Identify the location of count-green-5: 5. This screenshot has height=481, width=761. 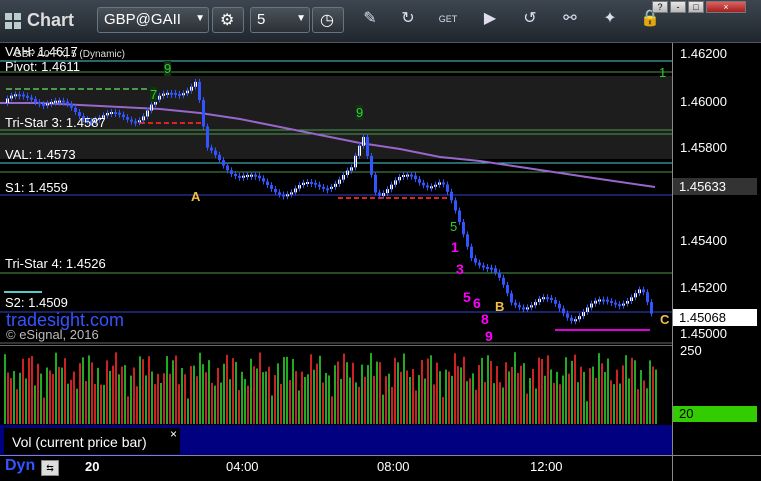
(454, 226).